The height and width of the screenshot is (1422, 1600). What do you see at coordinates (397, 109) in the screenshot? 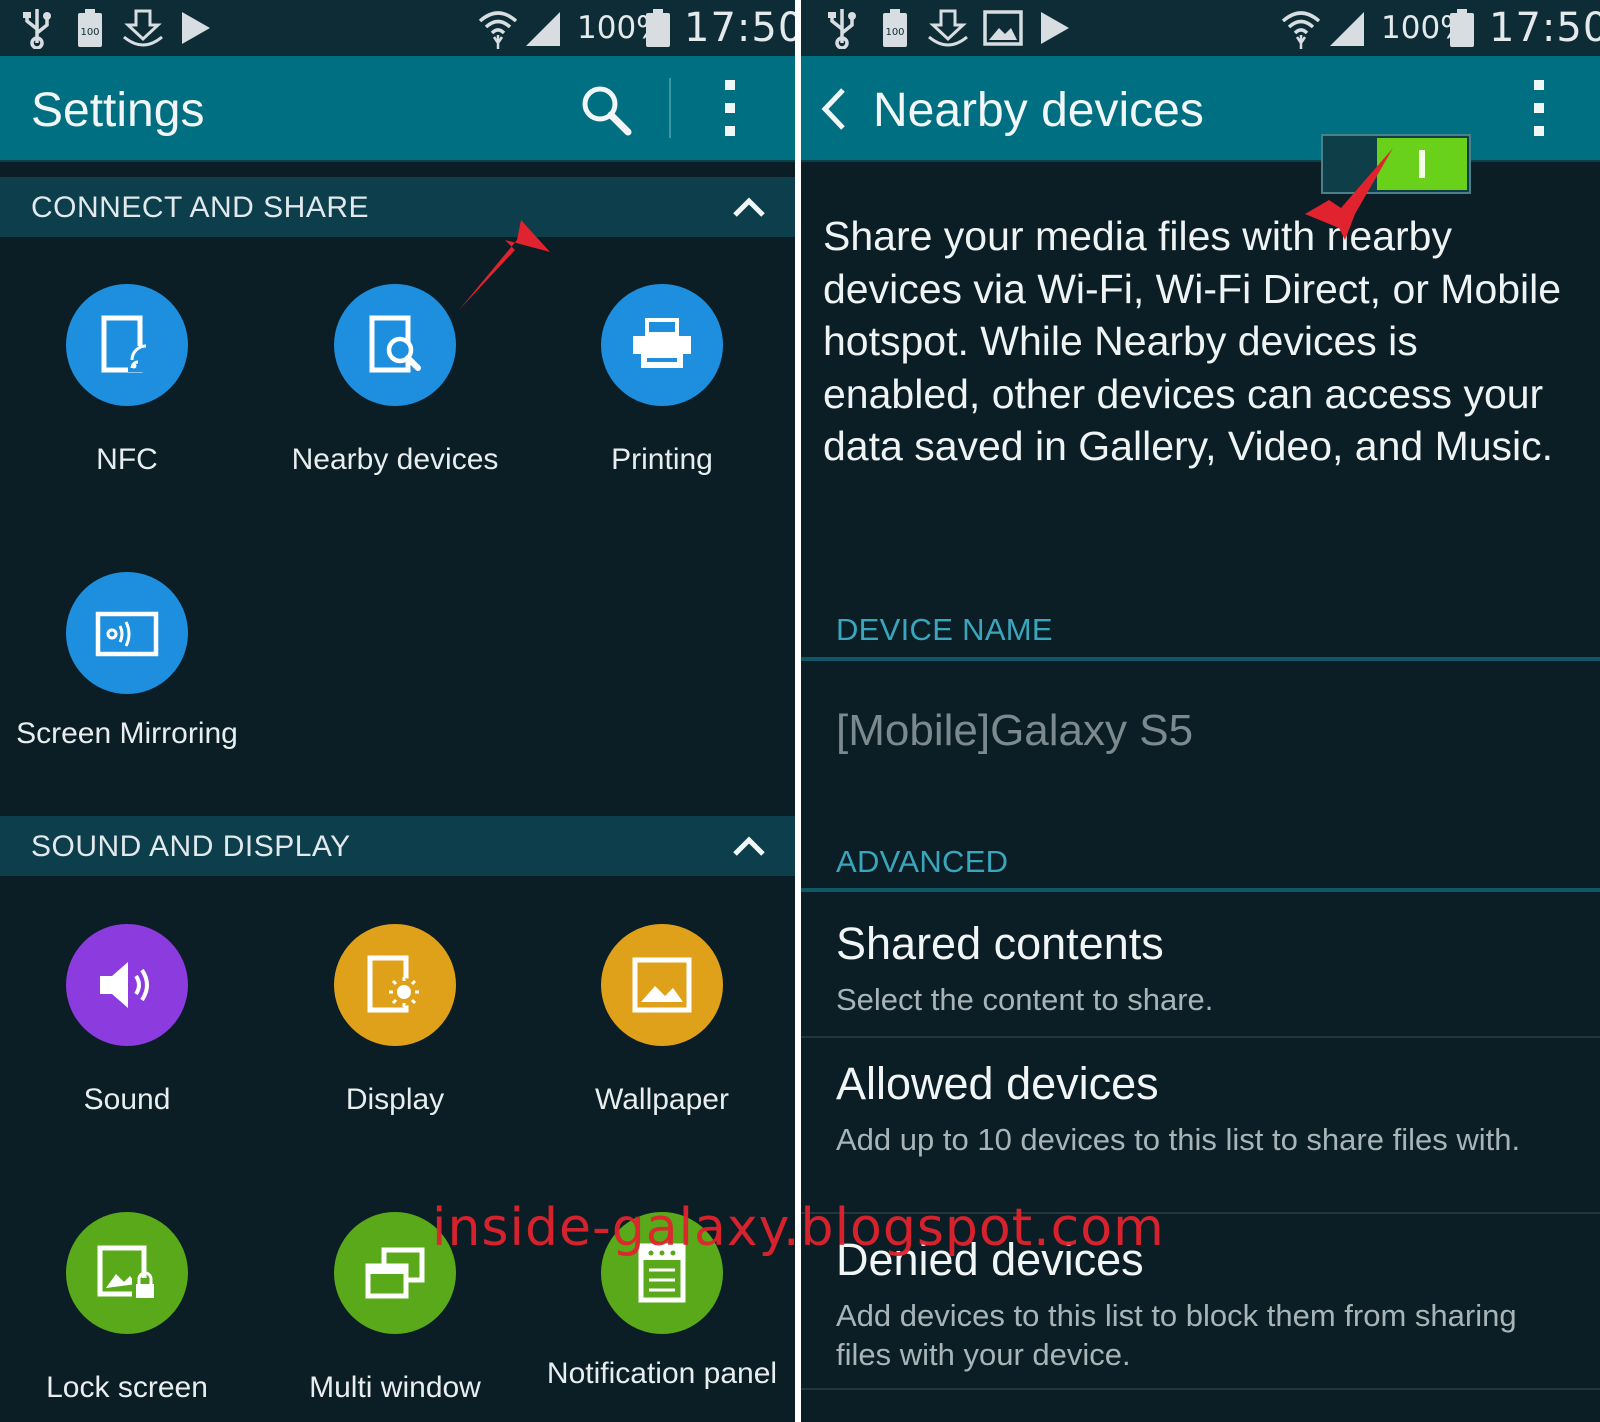
I see `action-bar: Settings` at bounding box center [397, 109].